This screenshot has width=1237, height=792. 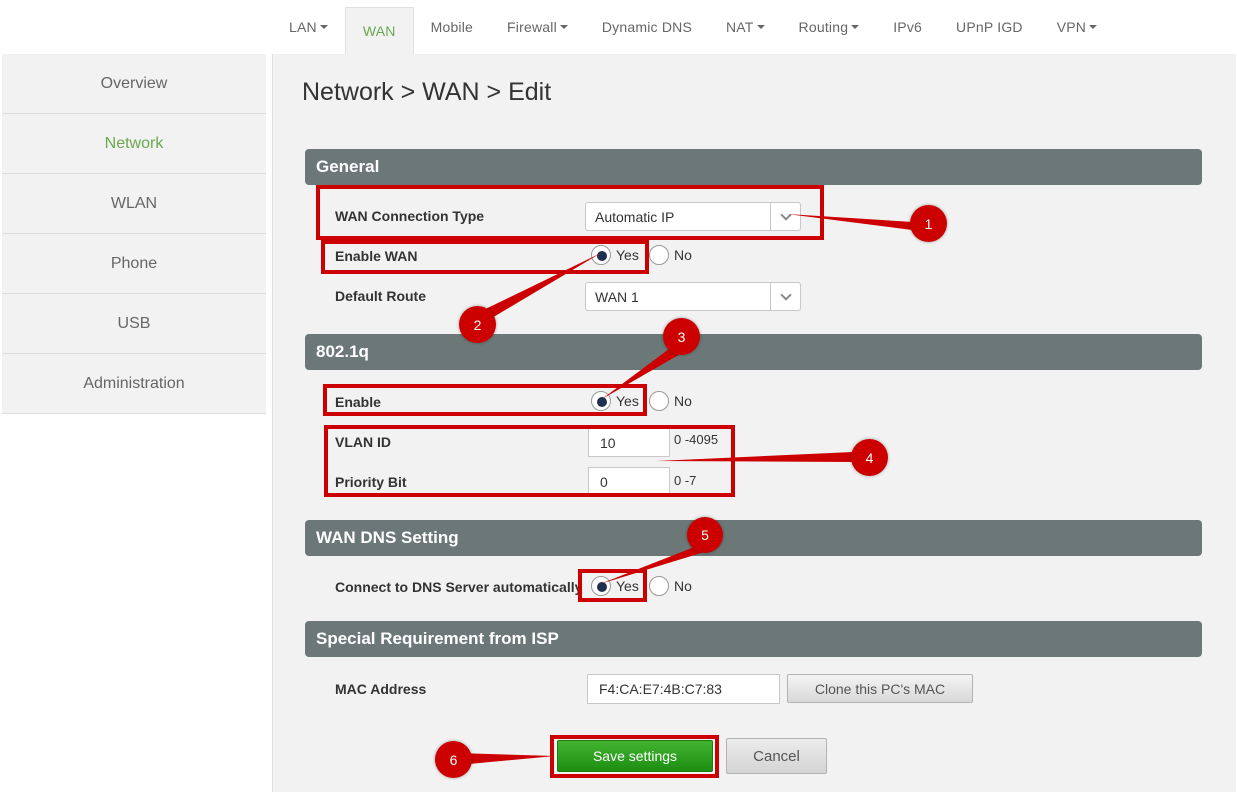 I want to click on annotation-marker-3: 3, so click(x=681, y=336).